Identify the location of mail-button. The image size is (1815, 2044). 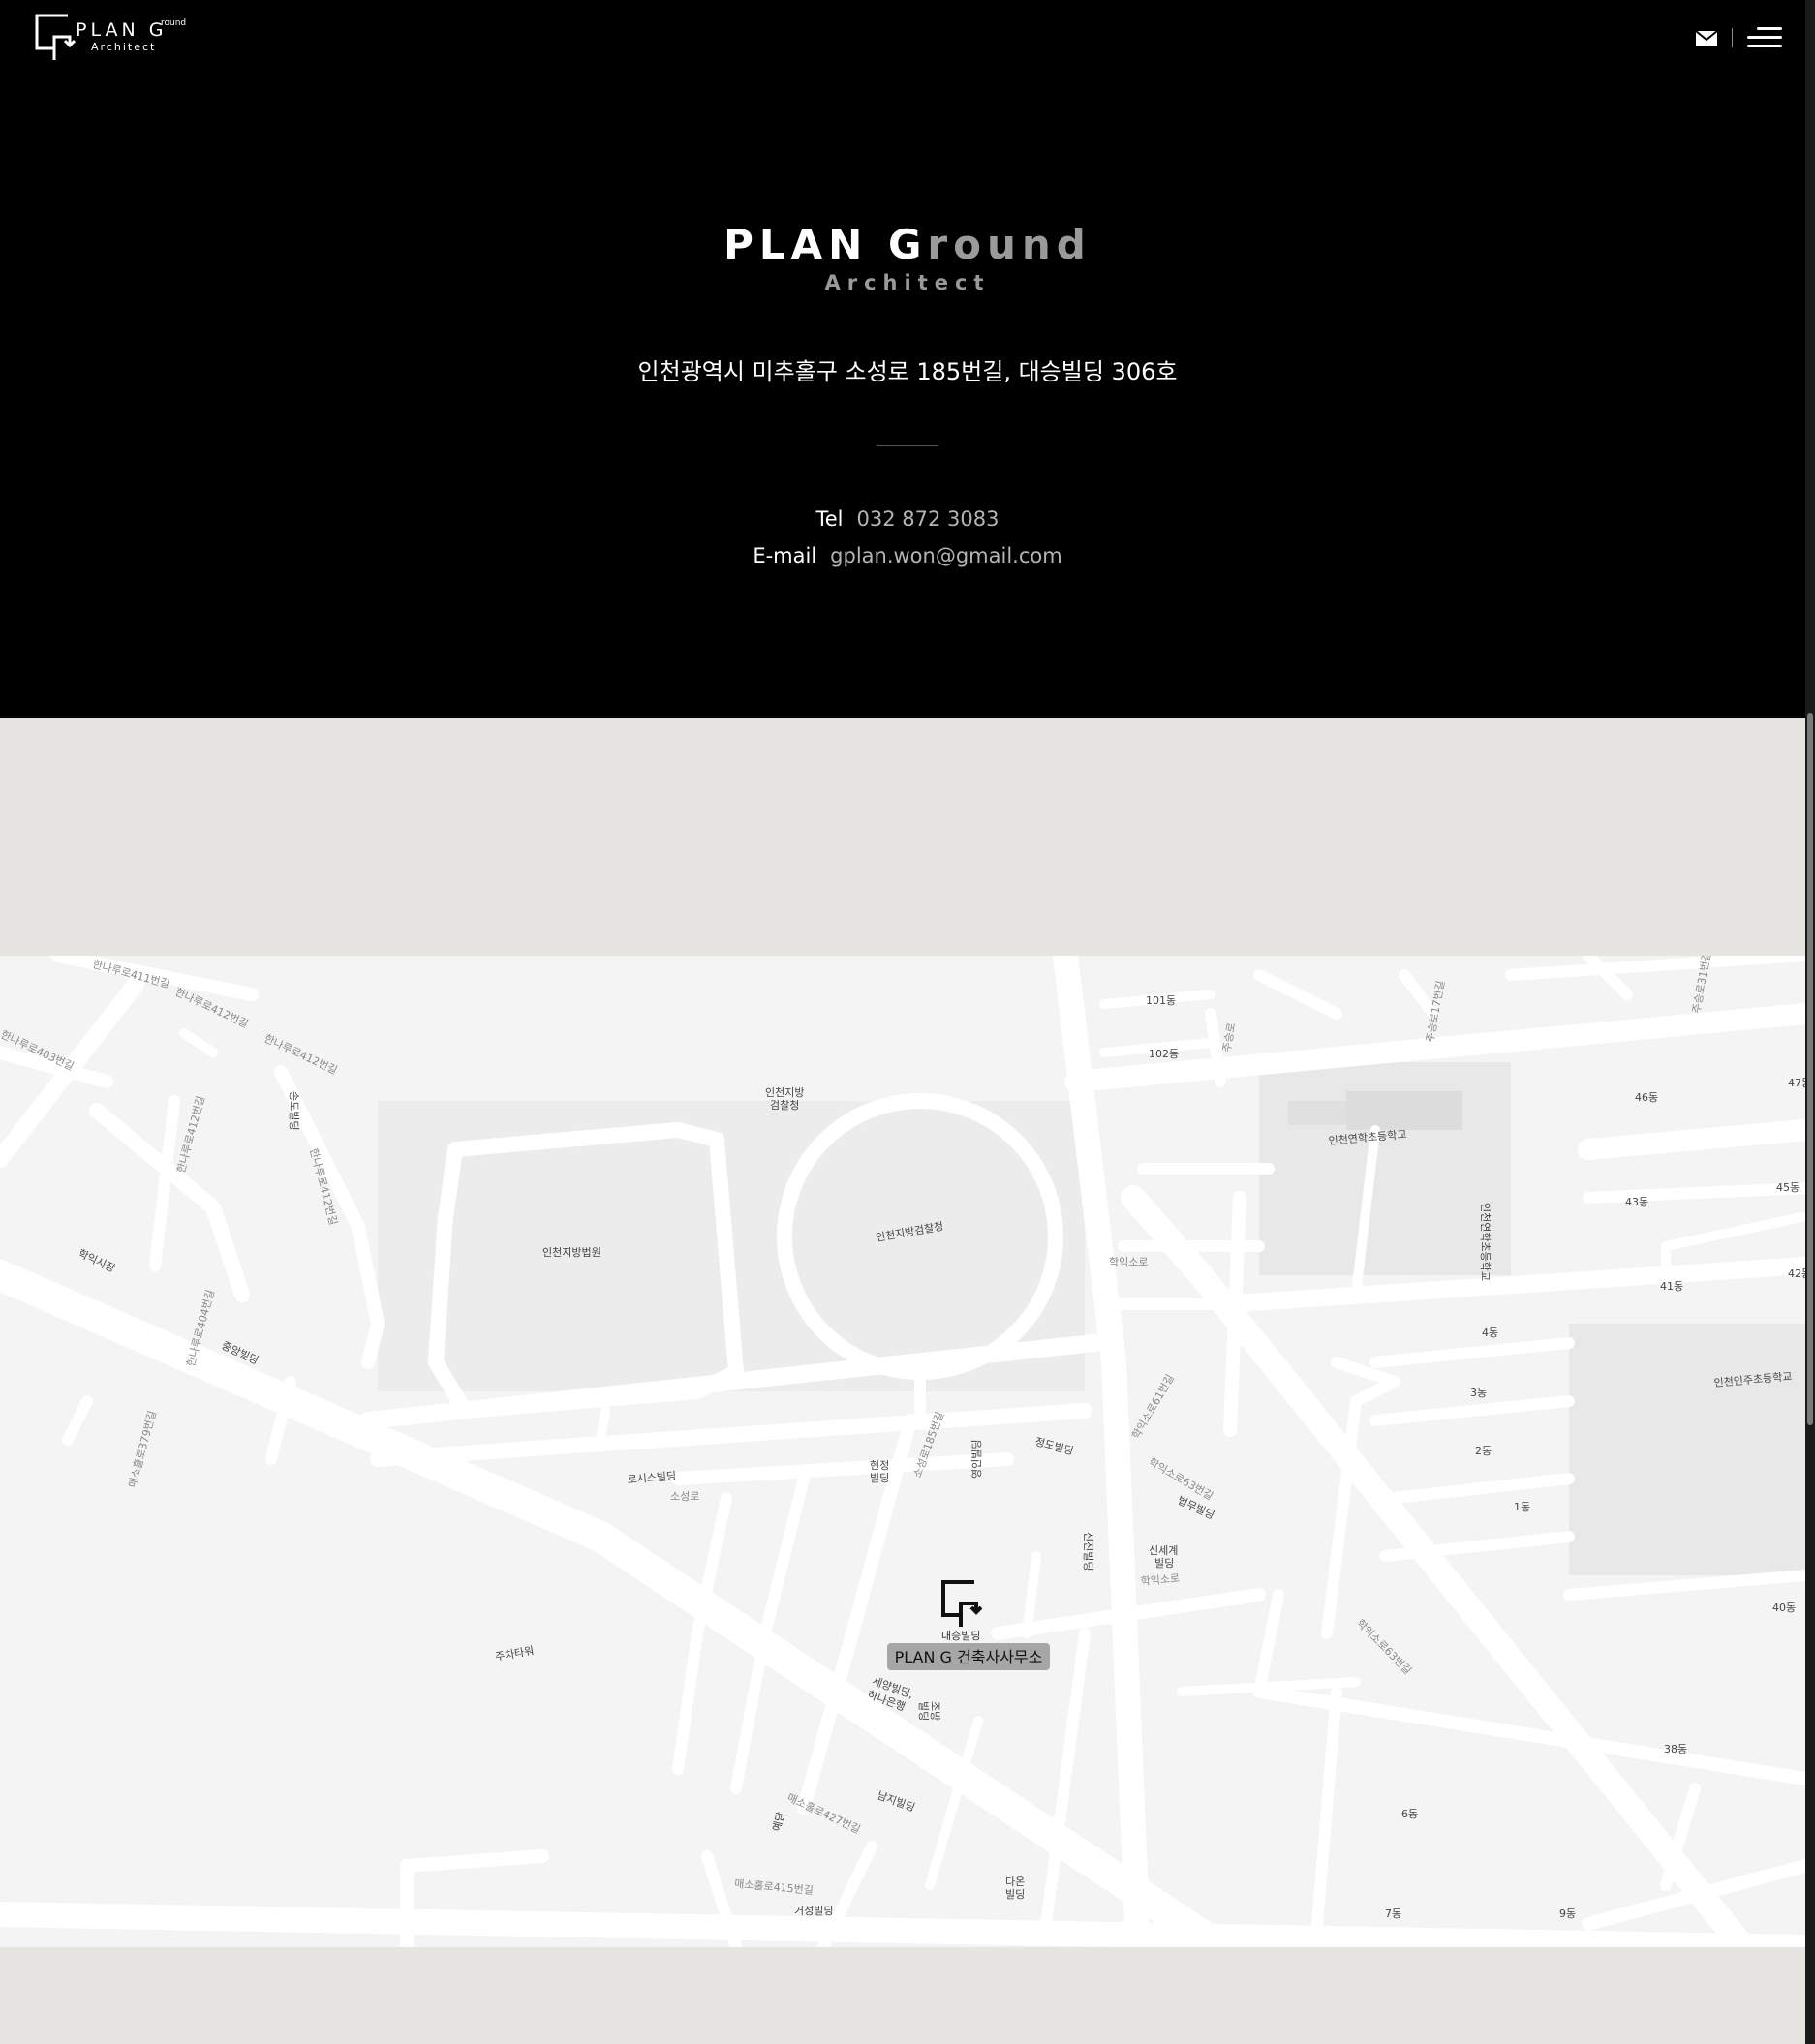
(1706, 38).